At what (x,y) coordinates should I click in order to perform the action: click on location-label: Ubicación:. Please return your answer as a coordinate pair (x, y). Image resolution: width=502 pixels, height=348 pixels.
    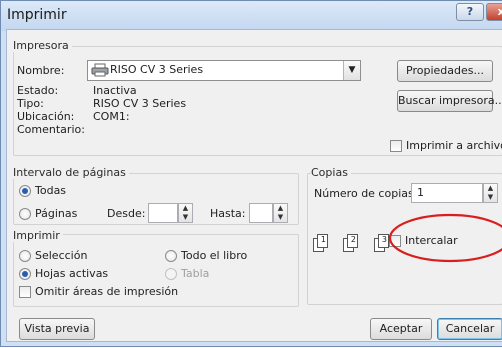
    Looking at the image, I should click on (46, 116).